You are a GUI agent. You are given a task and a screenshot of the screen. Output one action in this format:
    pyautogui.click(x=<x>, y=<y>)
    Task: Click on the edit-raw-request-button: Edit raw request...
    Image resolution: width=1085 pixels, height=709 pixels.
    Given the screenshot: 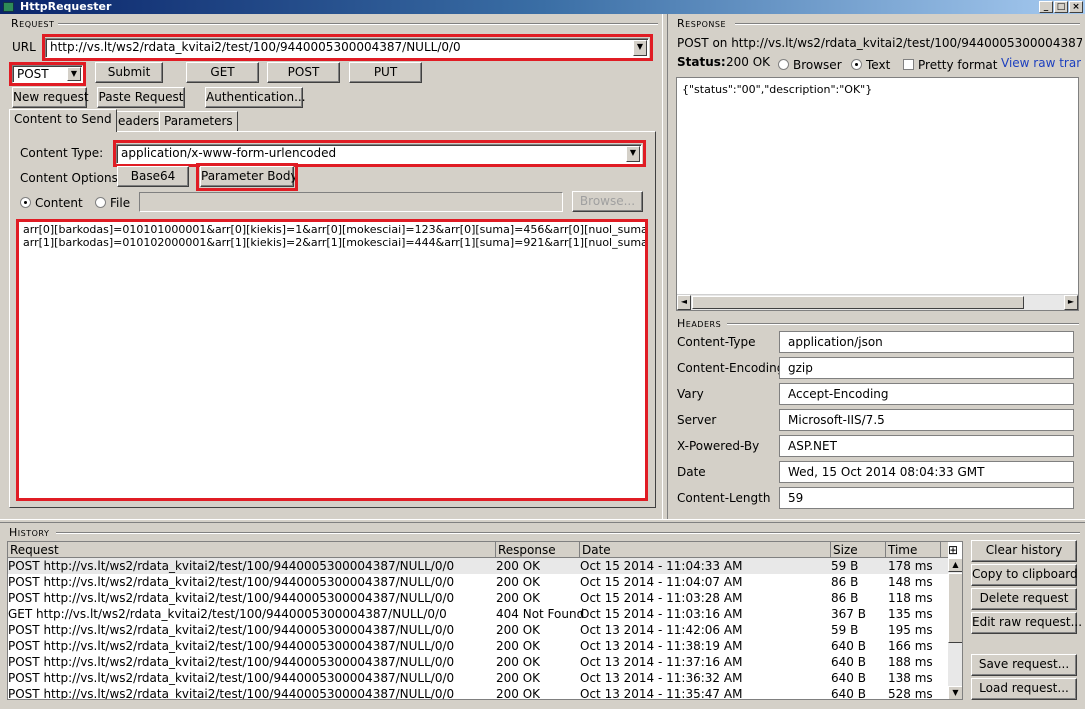 What is the action you would take?
    pyautogui.click(x=1026, y=623)
    